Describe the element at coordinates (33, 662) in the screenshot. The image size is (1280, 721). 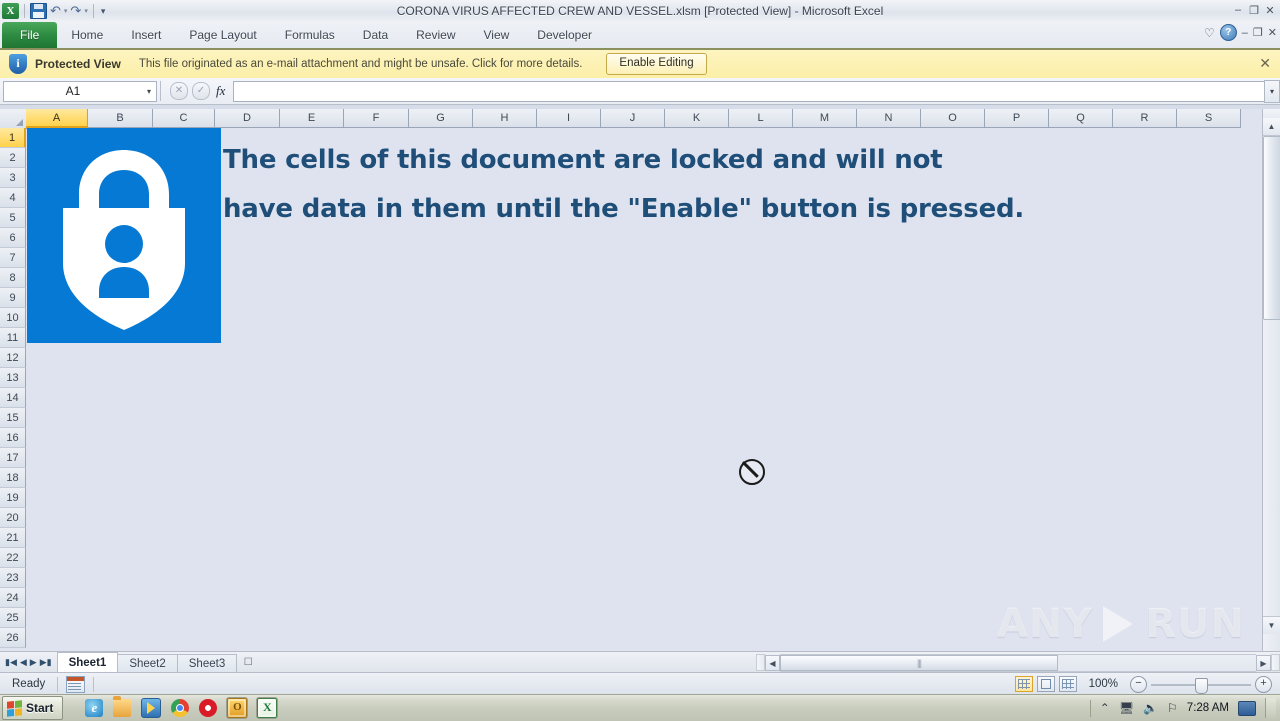
I see `next-sheet-icon: ▶` at that location.